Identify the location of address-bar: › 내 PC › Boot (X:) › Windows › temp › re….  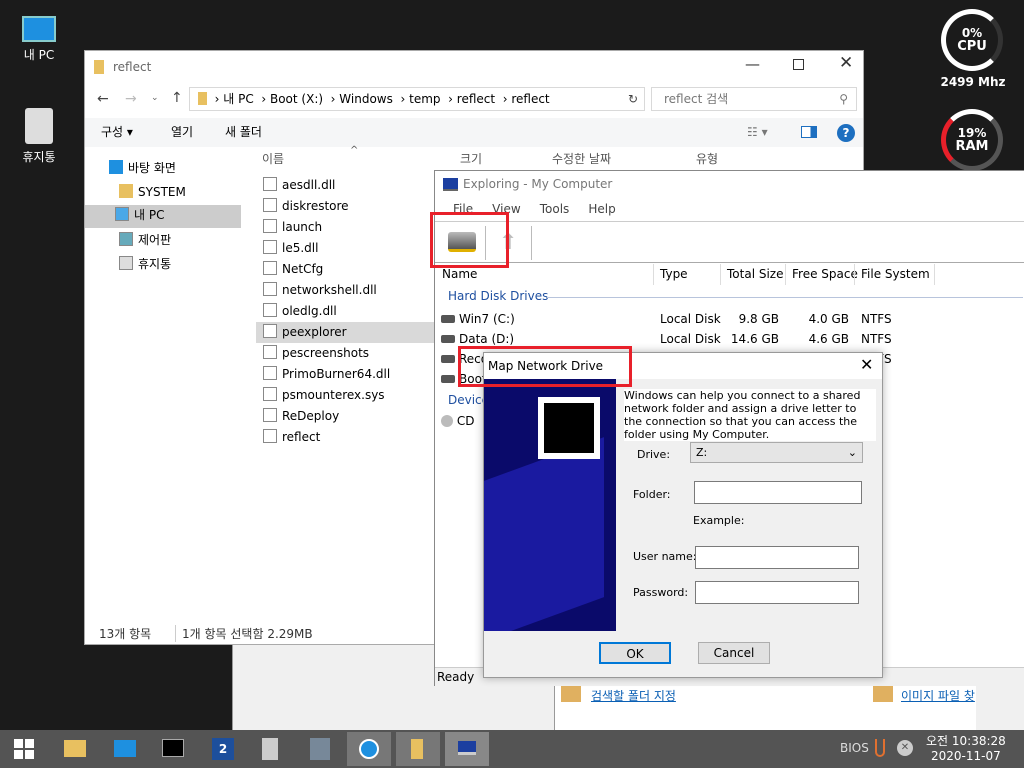
(417, 99).